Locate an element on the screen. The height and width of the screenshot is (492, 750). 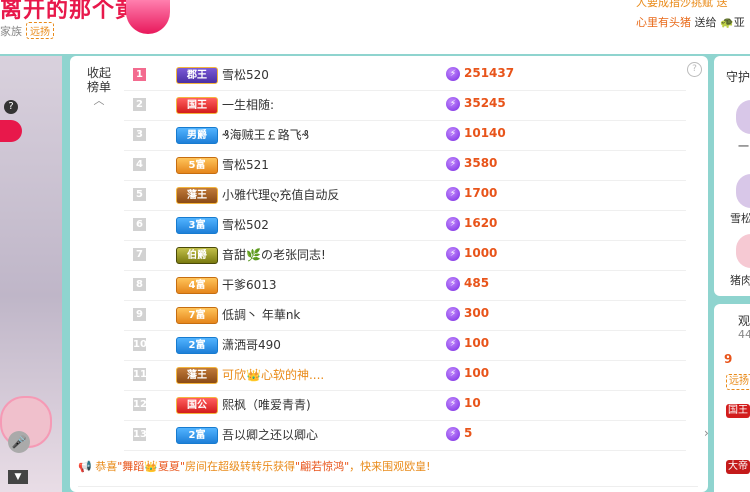
noble-badge: 3富 is located at coordinates (197, 225).